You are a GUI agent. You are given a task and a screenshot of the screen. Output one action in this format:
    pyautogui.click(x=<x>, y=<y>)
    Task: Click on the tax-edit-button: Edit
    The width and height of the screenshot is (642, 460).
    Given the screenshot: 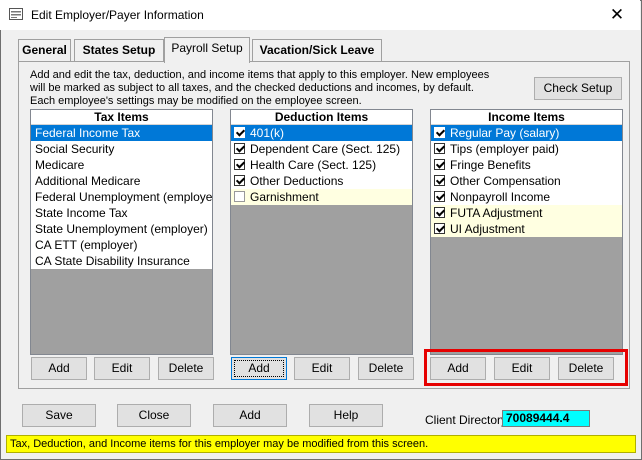 What is the action you would take?
    pyautogui.click(x=122, y=368)
    